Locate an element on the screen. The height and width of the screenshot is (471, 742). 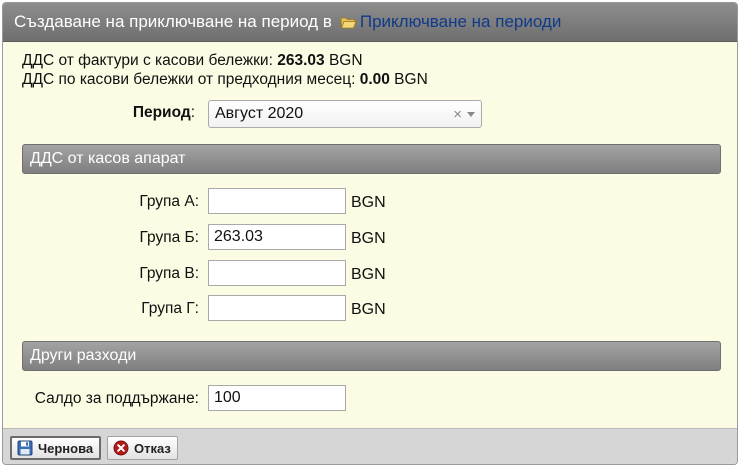
group-b-label: Група Б: is located at coordinates (169, 237).